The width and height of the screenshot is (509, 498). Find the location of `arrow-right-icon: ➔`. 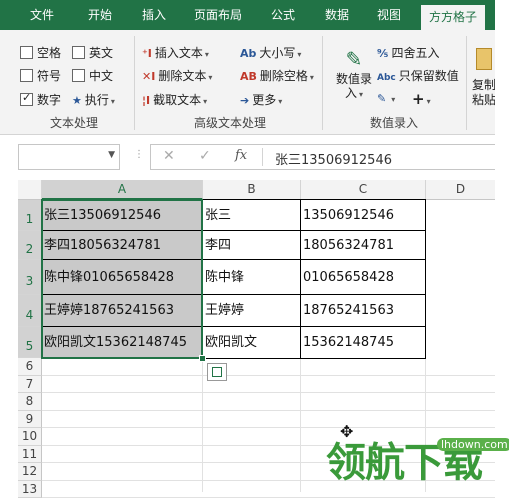

arrow-right-icon: ➔ is located at coordinates (244, 100).